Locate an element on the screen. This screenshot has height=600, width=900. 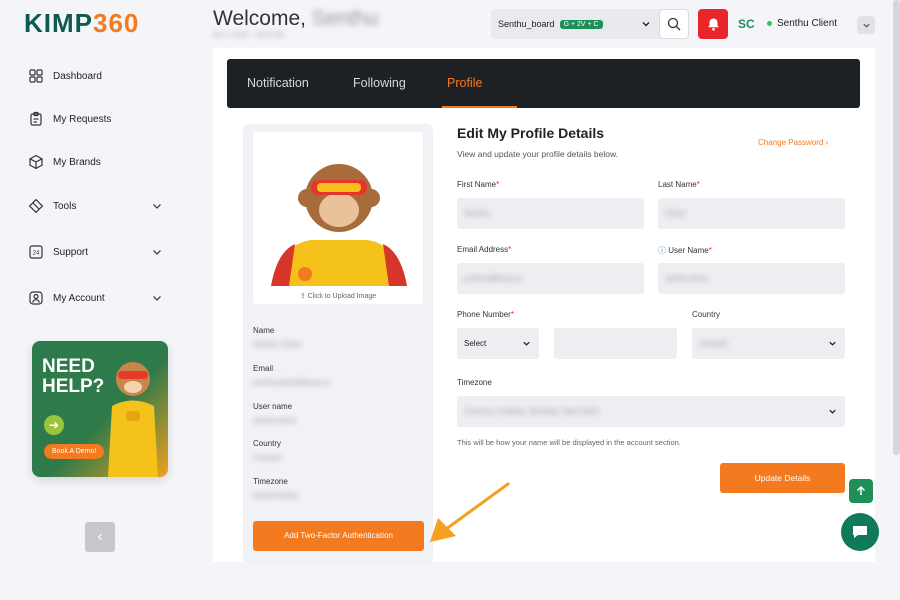
clipboard-icon is located at coordinates (36, 118).